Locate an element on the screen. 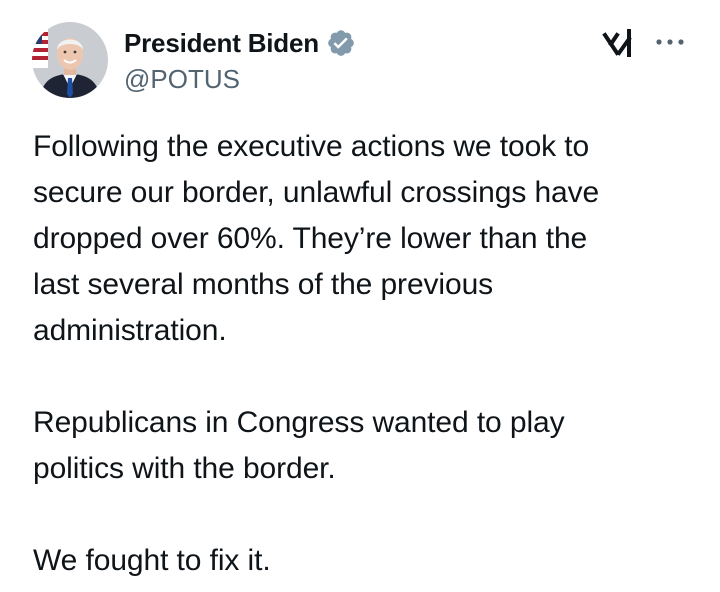  verified-badge-icon is located at coordinates (341, 43).